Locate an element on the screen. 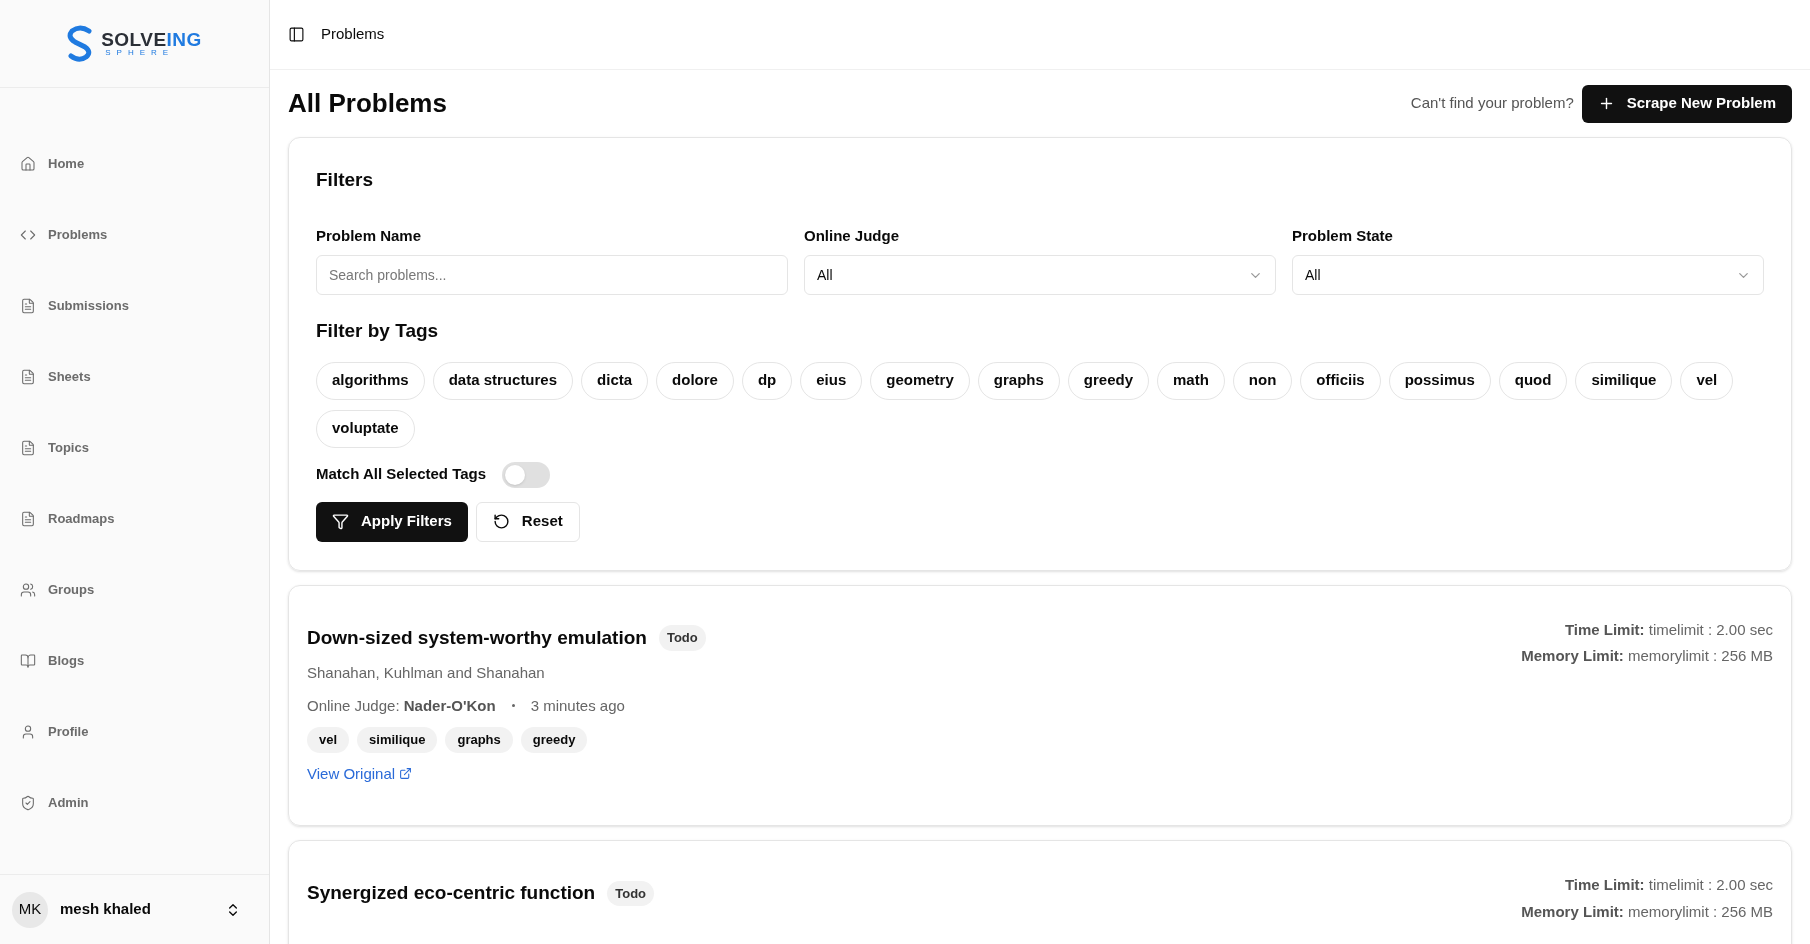 This screenshot has height=944, width=1810. sidebar-item: Sheets is located at coordinates (134, 376).